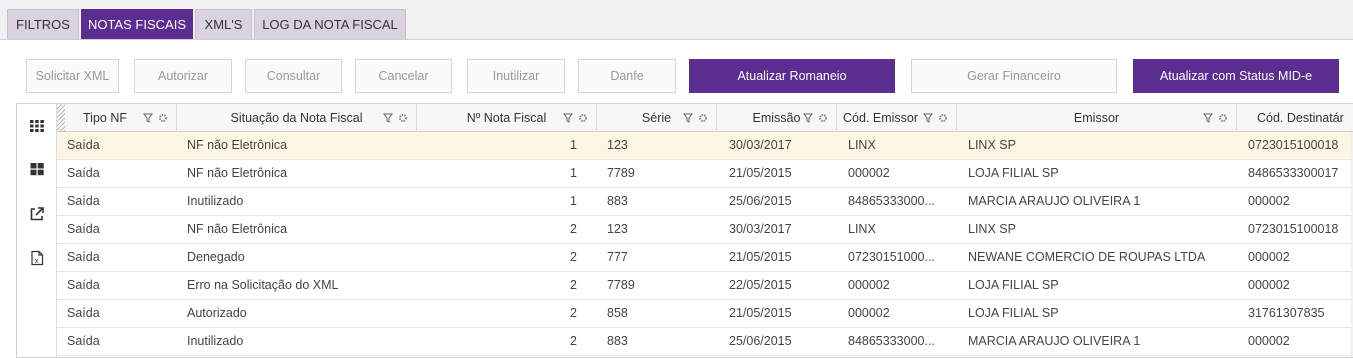  I want to click on cell-serie: 7789, so click(621, 285).